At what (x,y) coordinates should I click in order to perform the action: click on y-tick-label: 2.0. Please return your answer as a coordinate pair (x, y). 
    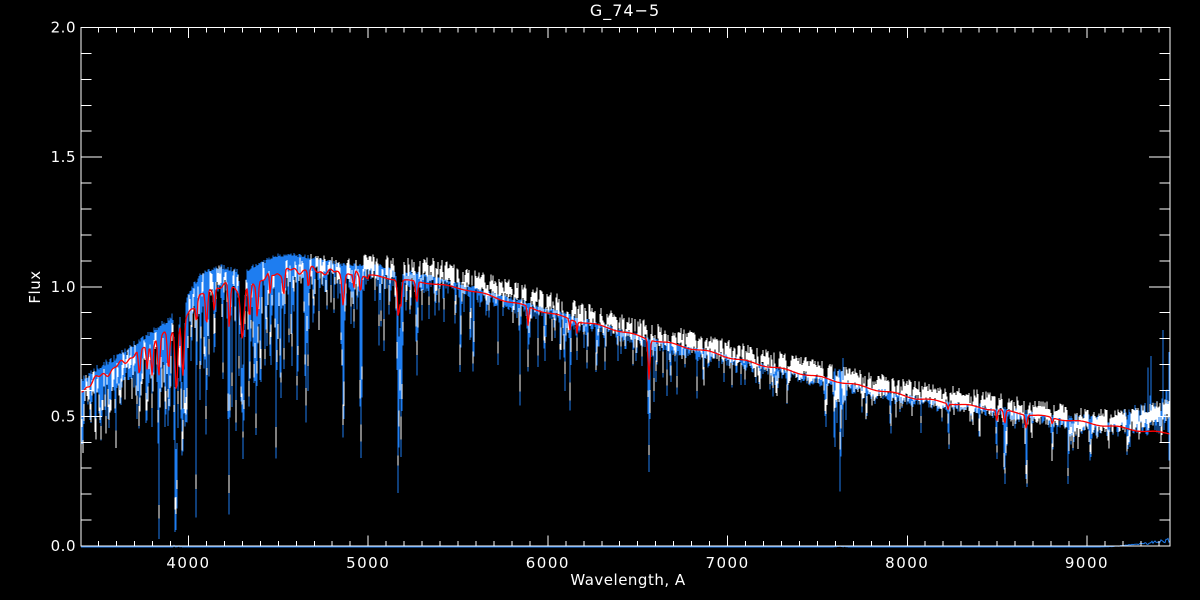
    Looking at the image, I should click on (63, 28).